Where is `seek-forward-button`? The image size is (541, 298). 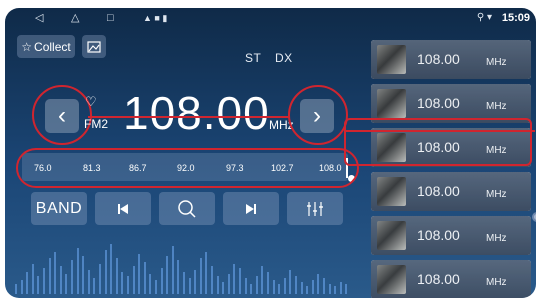
seek-forward-button is located at coordinates (251, 208).